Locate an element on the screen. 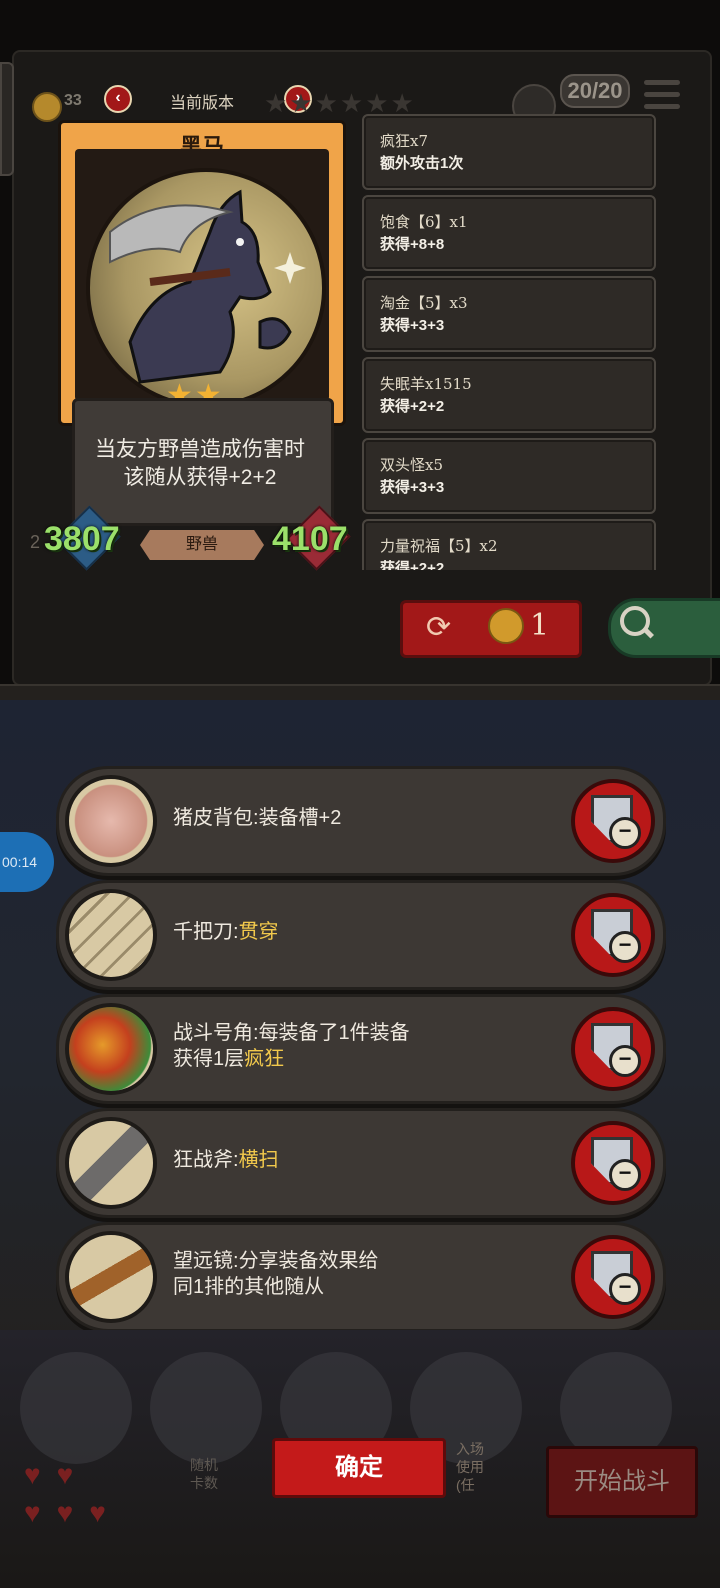 The width and height of the screenshot is (720, 1588). attack-value: 3807 is located at coordinates (82, 539).